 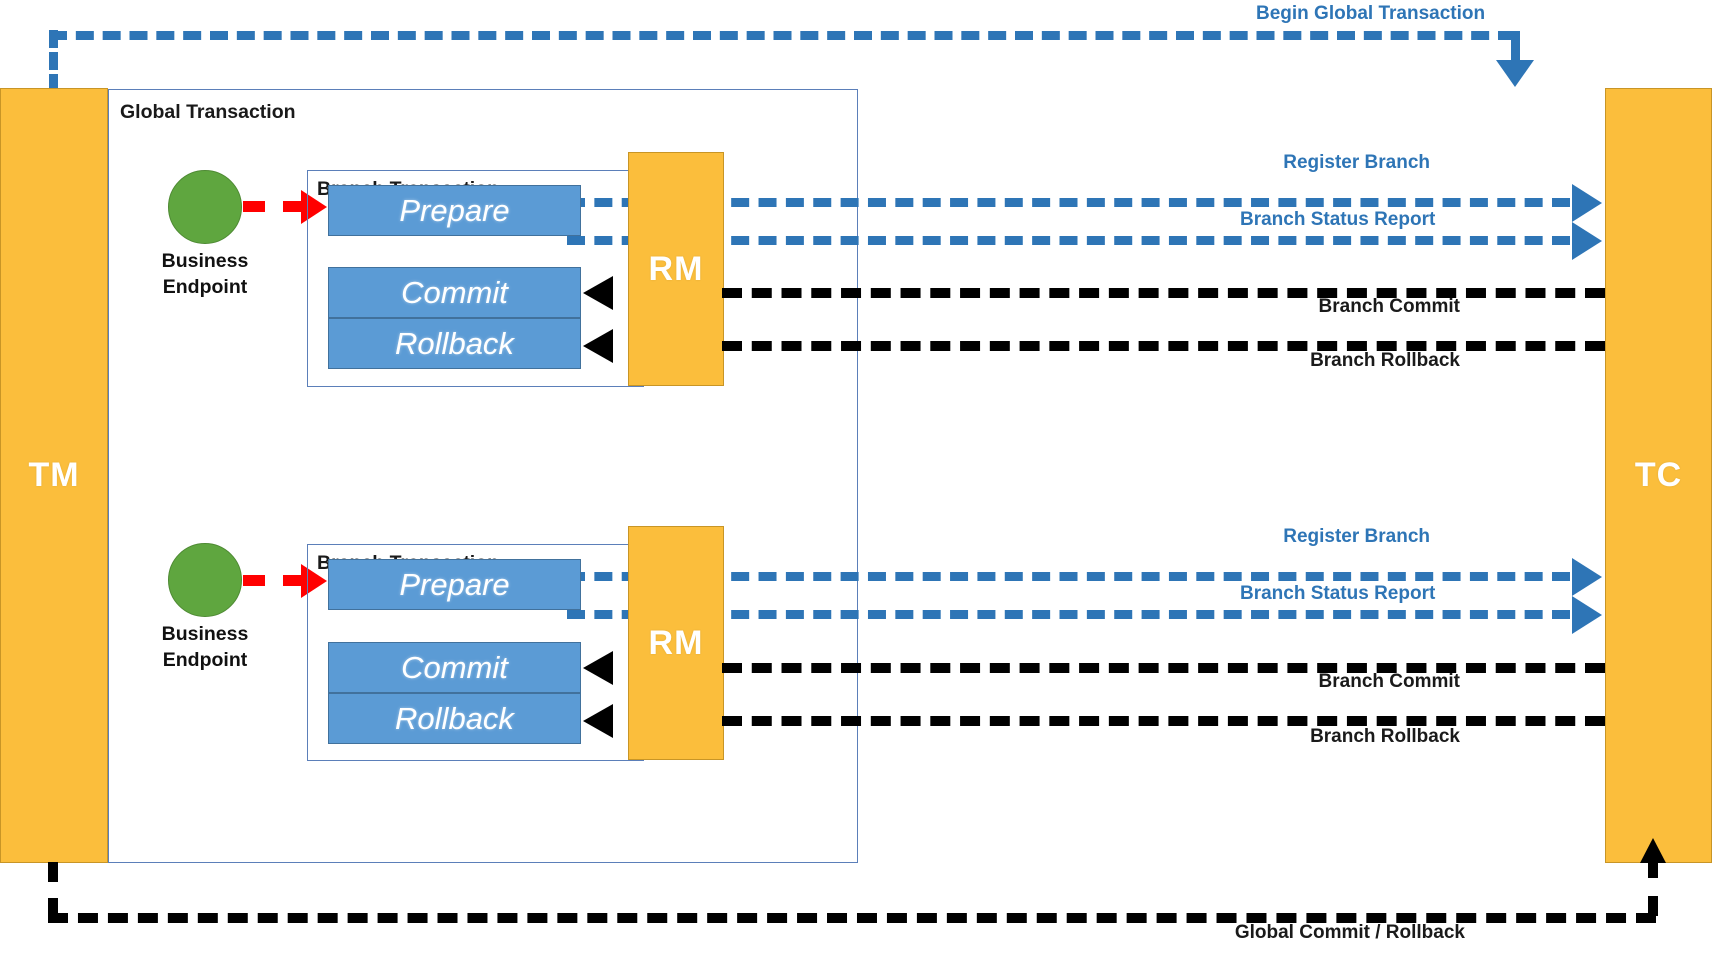 What do you see at coordinates (205, 634) in the screenshot?
I see `business-endpoint-2-caption-line1: Business` at bounding box center [205, 634].